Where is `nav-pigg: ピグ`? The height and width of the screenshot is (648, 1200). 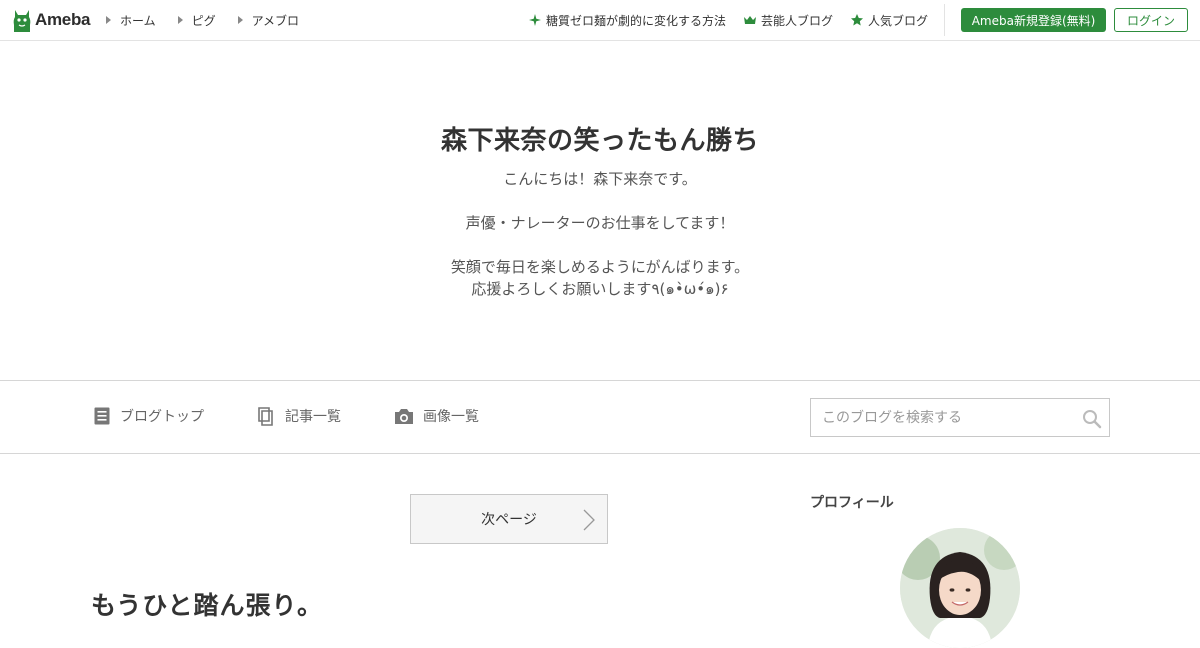 nav-pigg: ピグ is located at coordinates (196, 20).